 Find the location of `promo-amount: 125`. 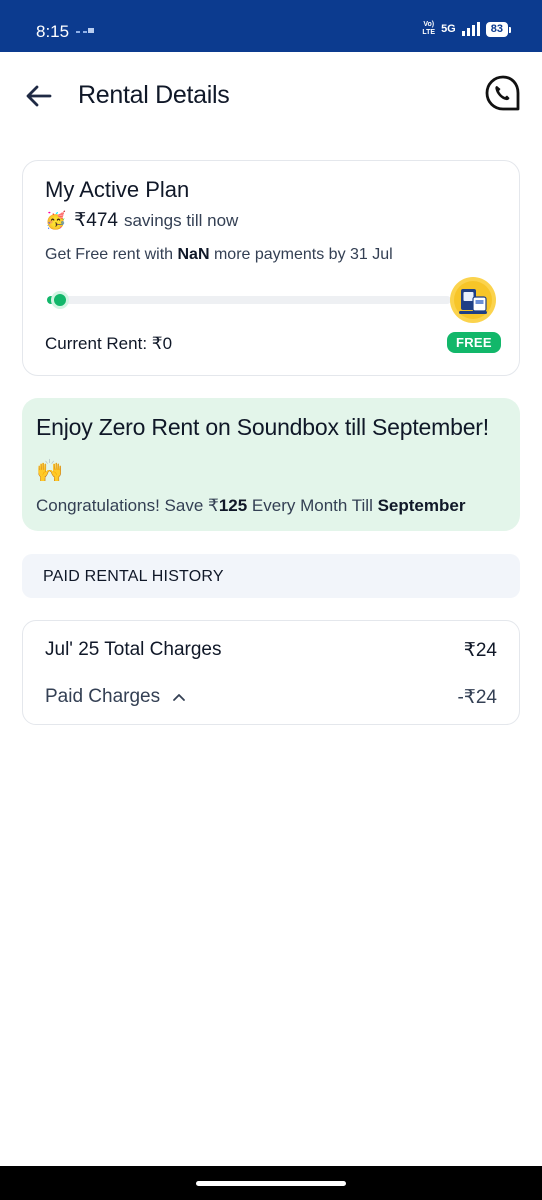

promo-amount: 125 is located at coordinates (233, 505).